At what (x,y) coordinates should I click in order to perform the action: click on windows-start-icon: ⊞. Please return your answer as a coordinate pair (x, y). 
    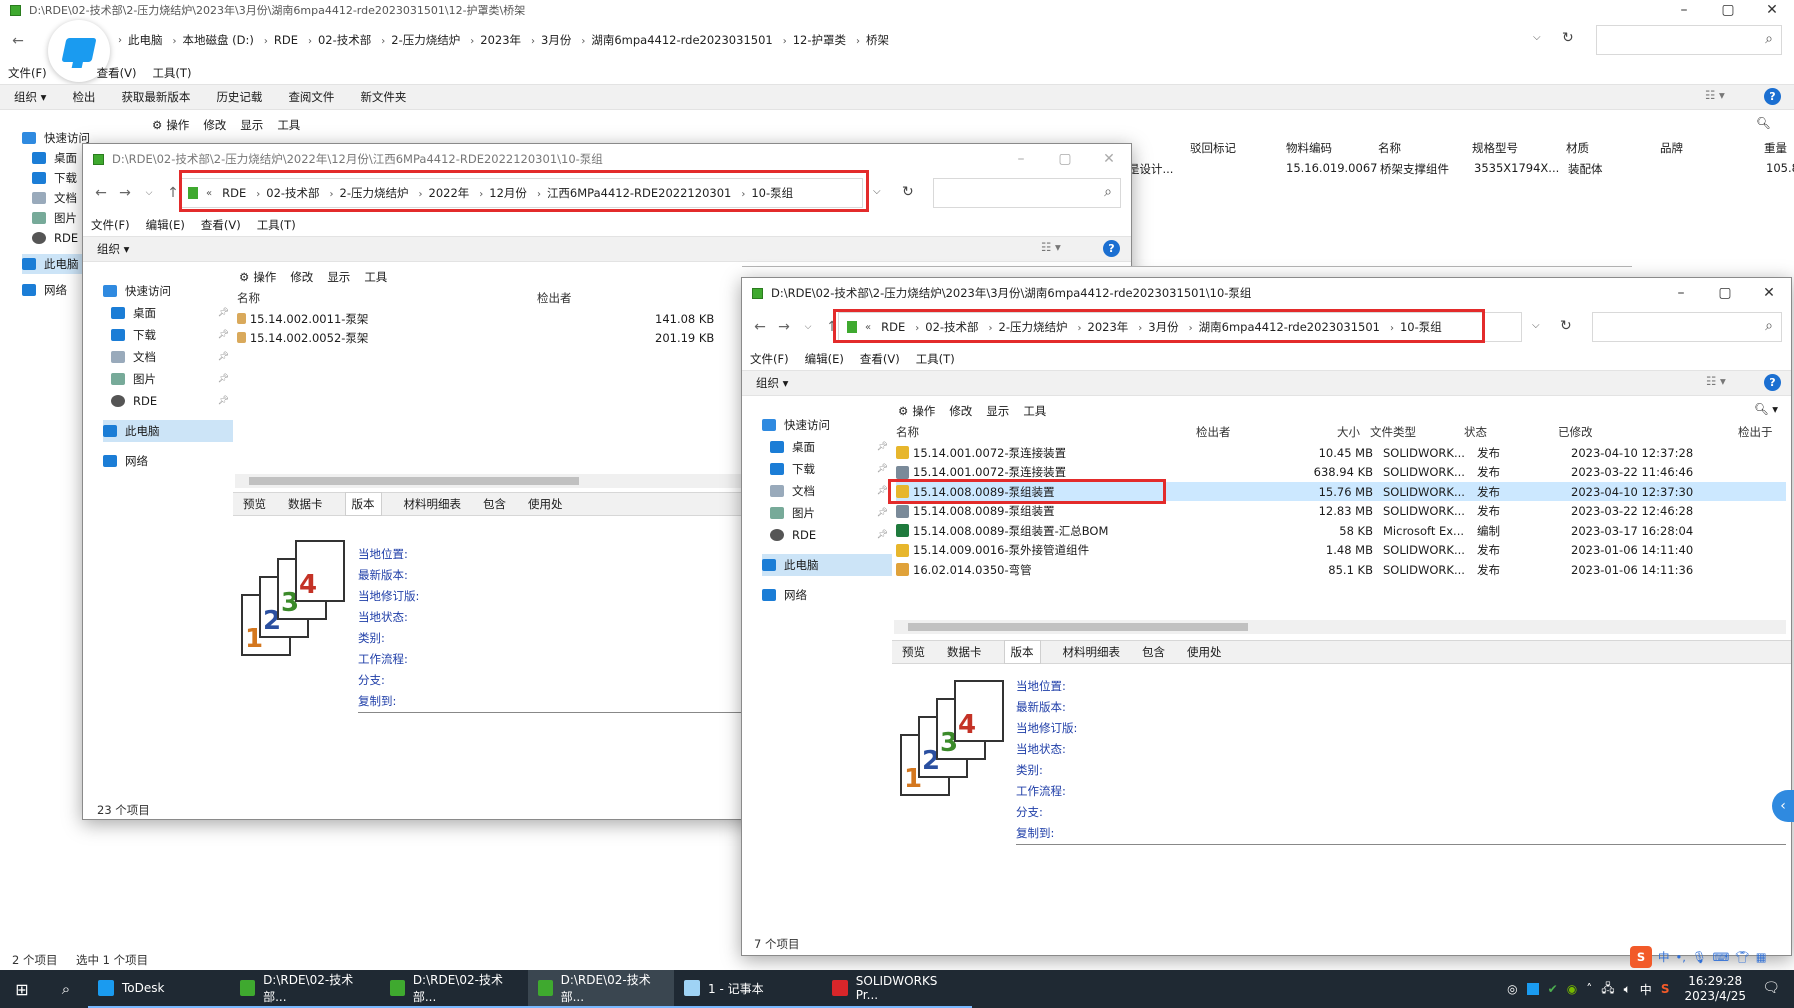
    Looking at the image, I should click on (22, 989).